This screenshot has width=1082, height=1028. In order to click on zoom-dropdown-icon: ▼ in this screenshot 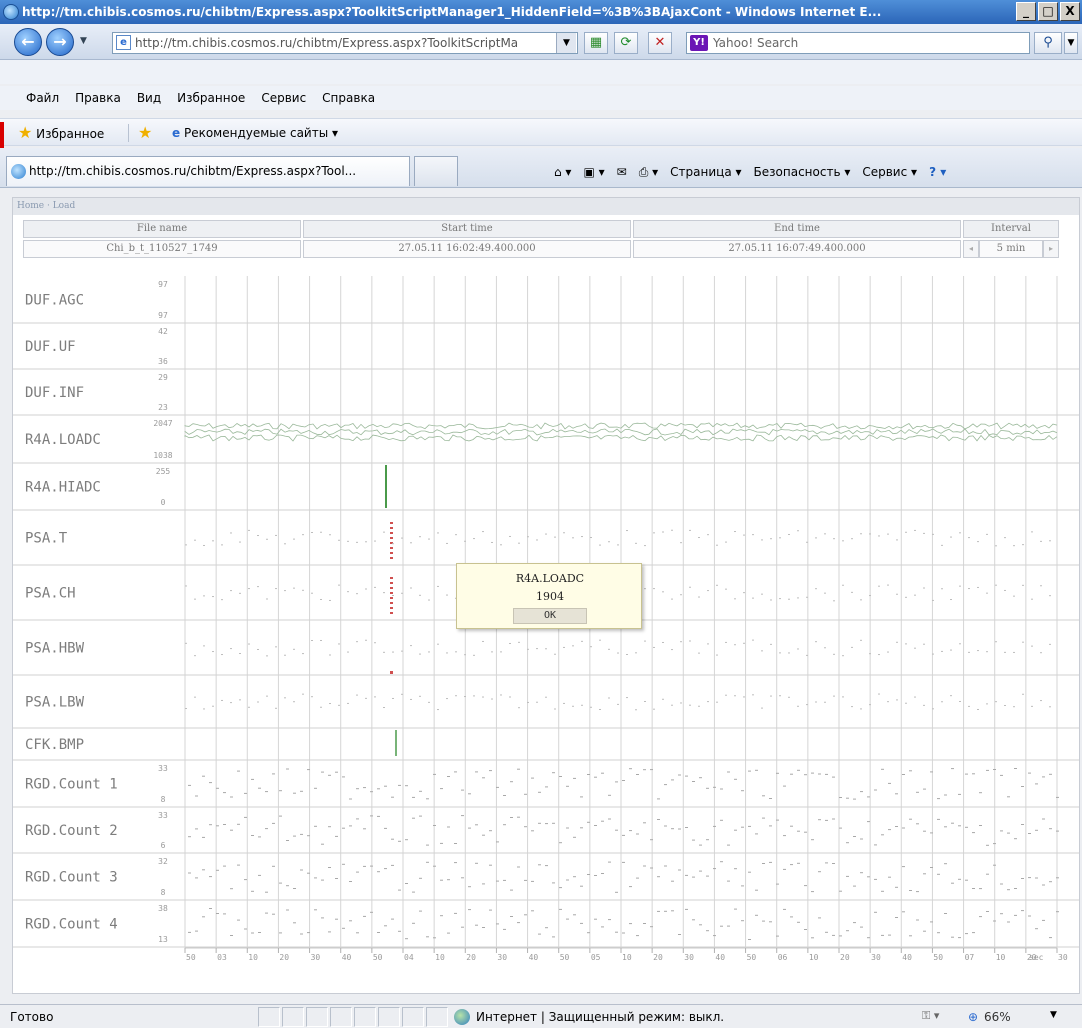, I will do `click(1053, 1015)`.